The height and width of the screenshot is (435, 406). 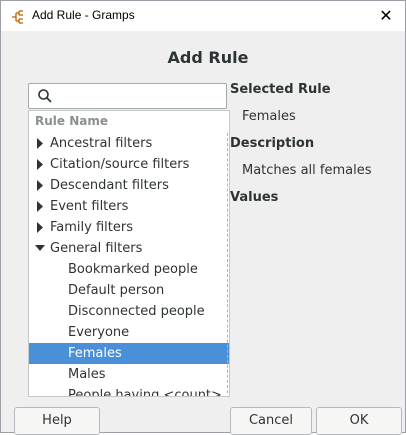 I want to click on scrollbar, so click(x=228, y=263).